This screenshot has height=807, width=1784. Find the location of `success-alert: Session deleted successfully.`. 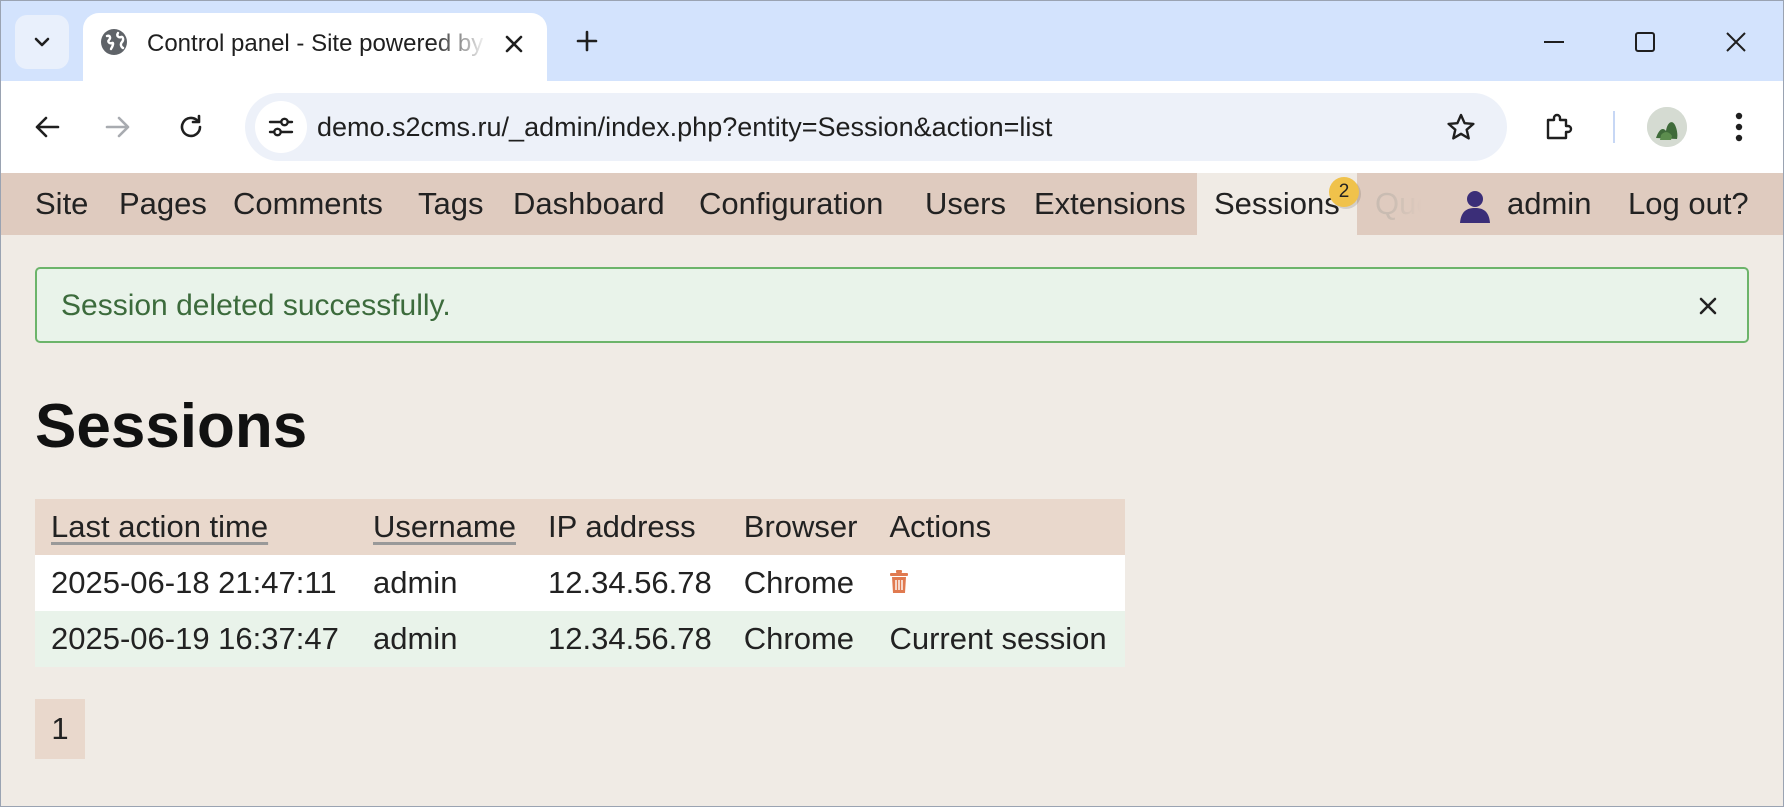

success-alert: Session deleted successfully. is located at coordinates (892, 305).